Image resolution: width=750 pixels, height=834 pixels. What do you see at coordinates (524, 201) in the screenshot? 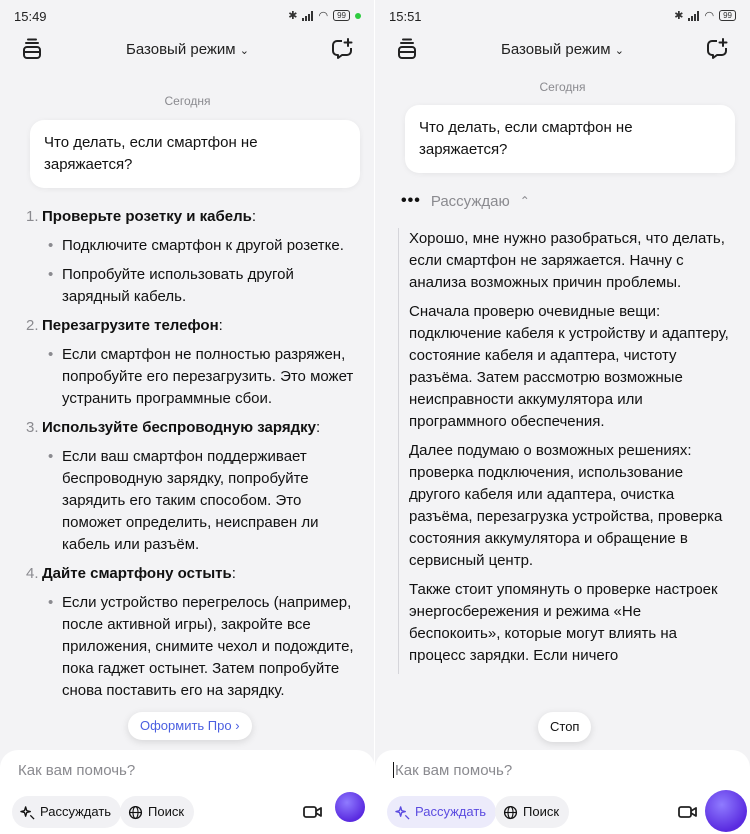
I see `chevron-up-icon: ⌃` at bounding box center [524, 201].